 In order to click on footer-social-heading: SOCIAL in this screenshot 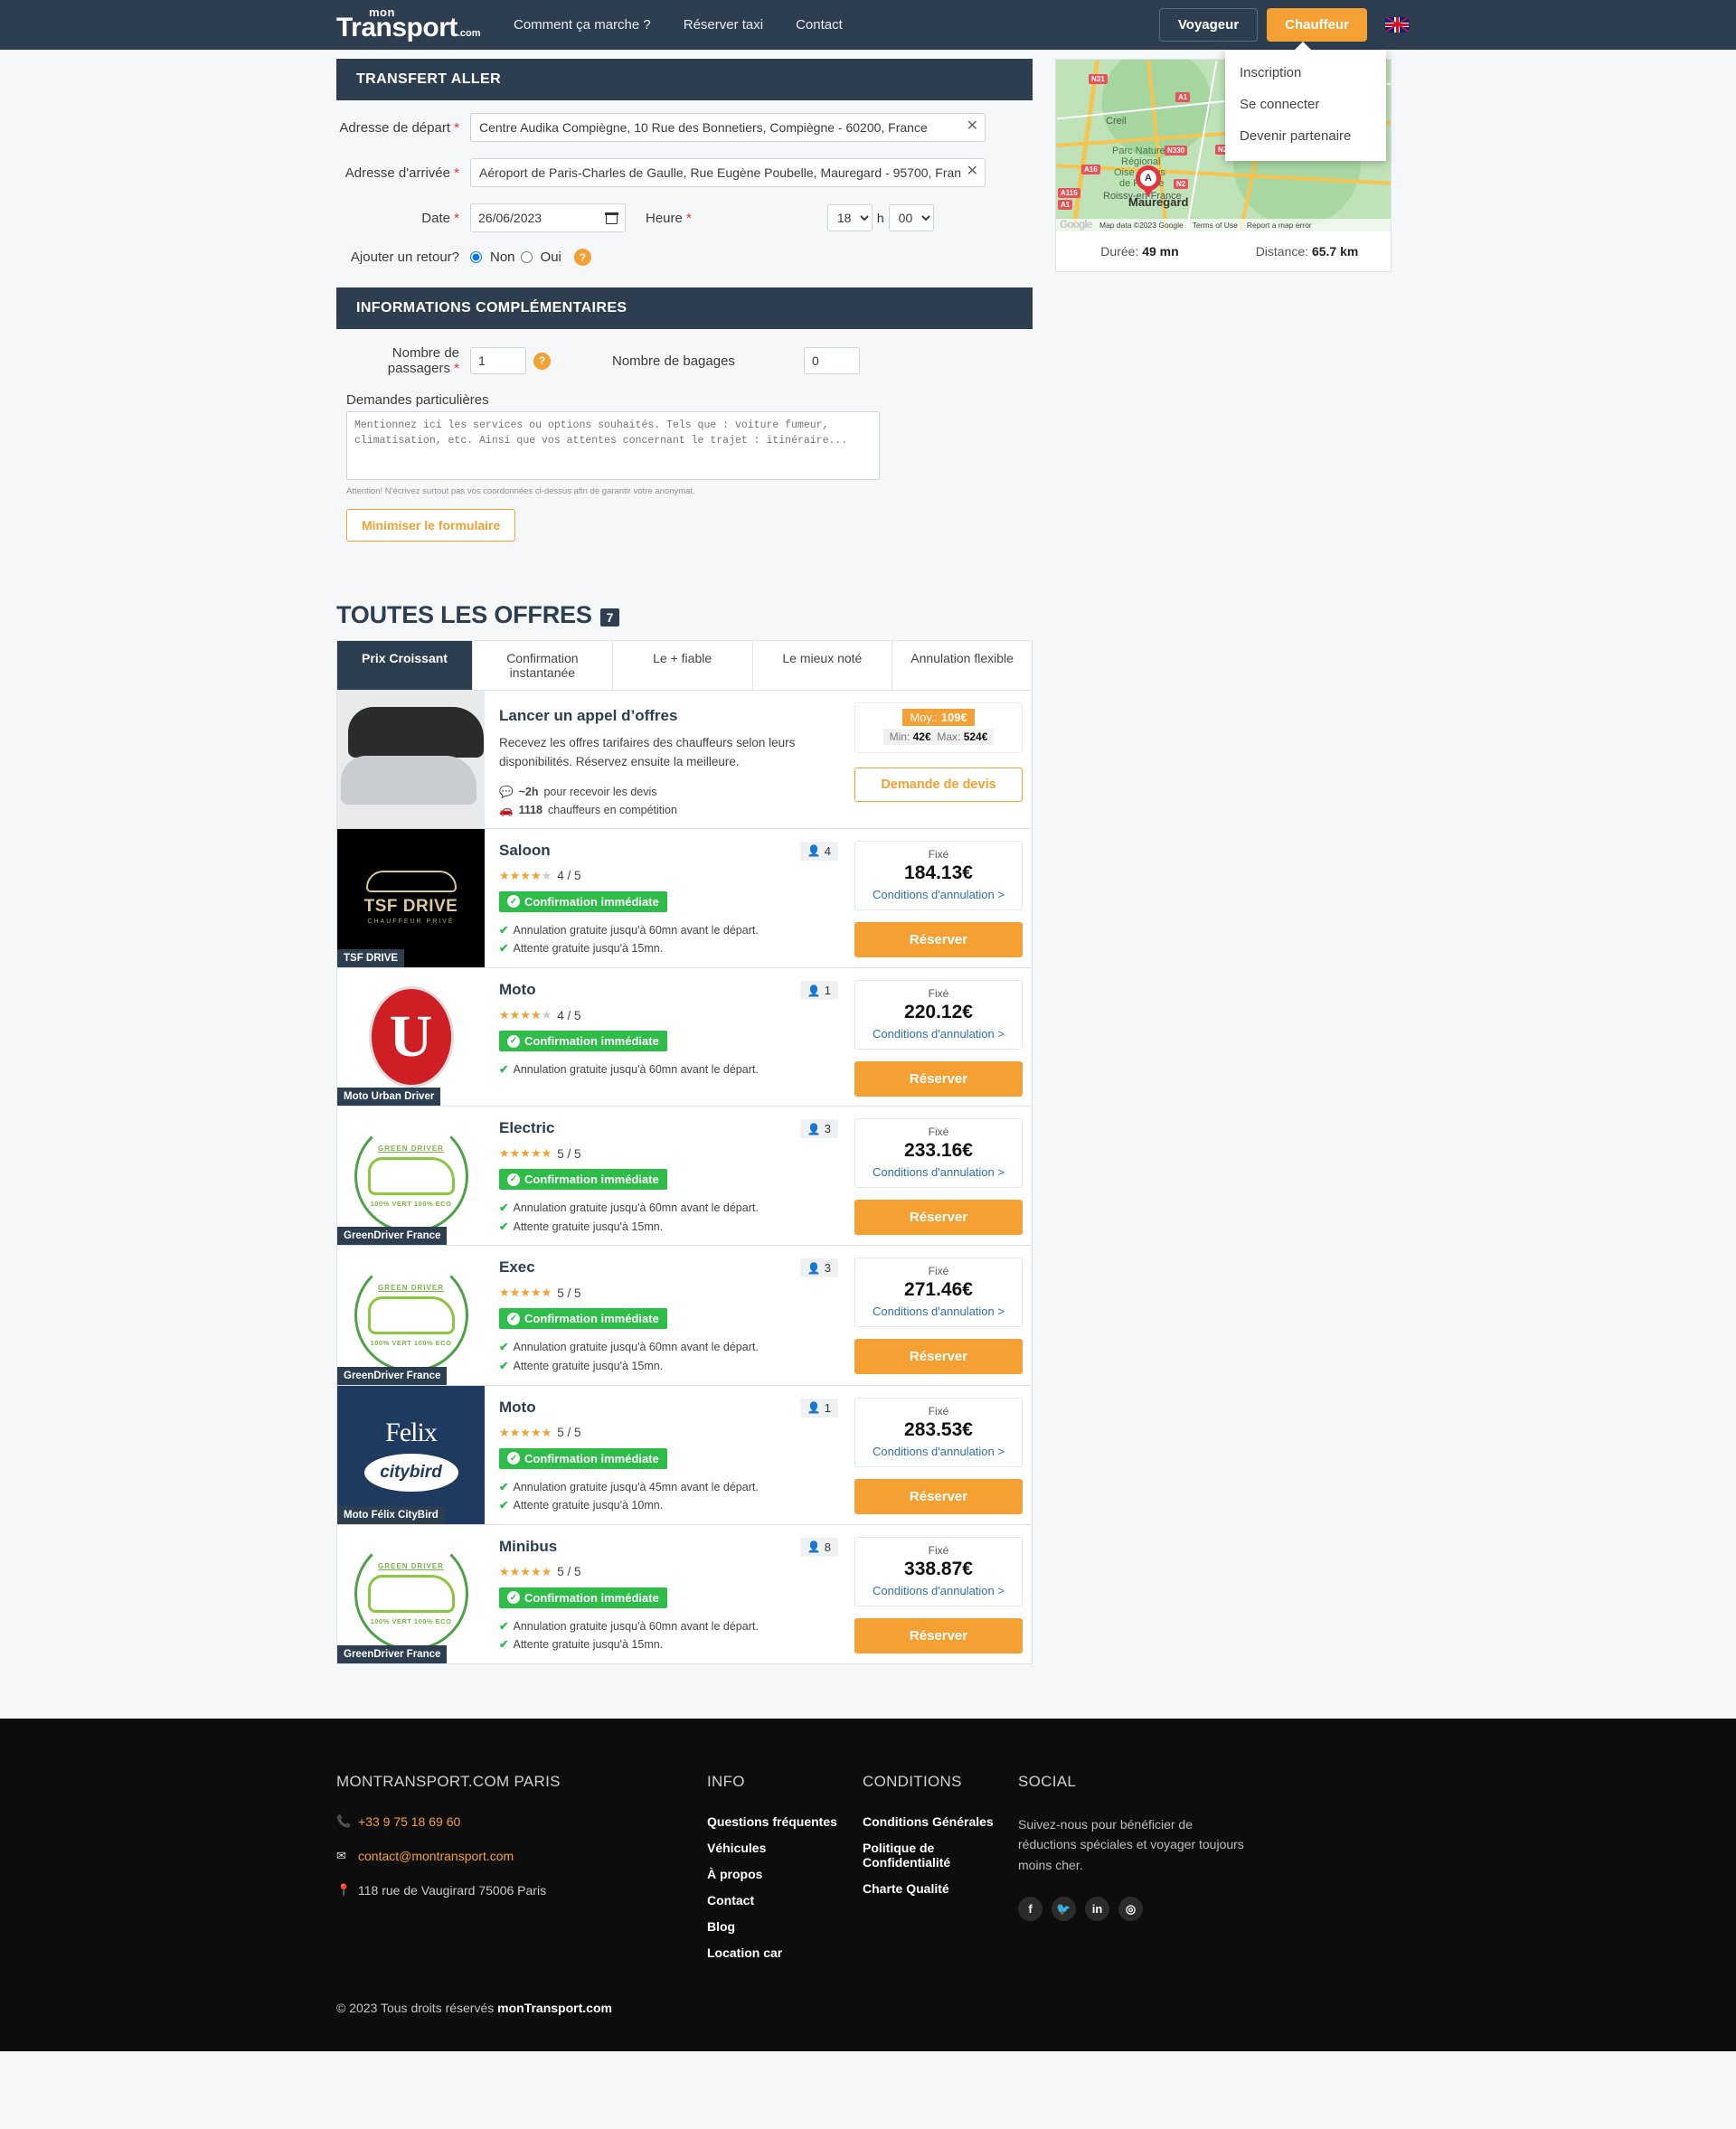, I will do `click(1047, 1782)`.